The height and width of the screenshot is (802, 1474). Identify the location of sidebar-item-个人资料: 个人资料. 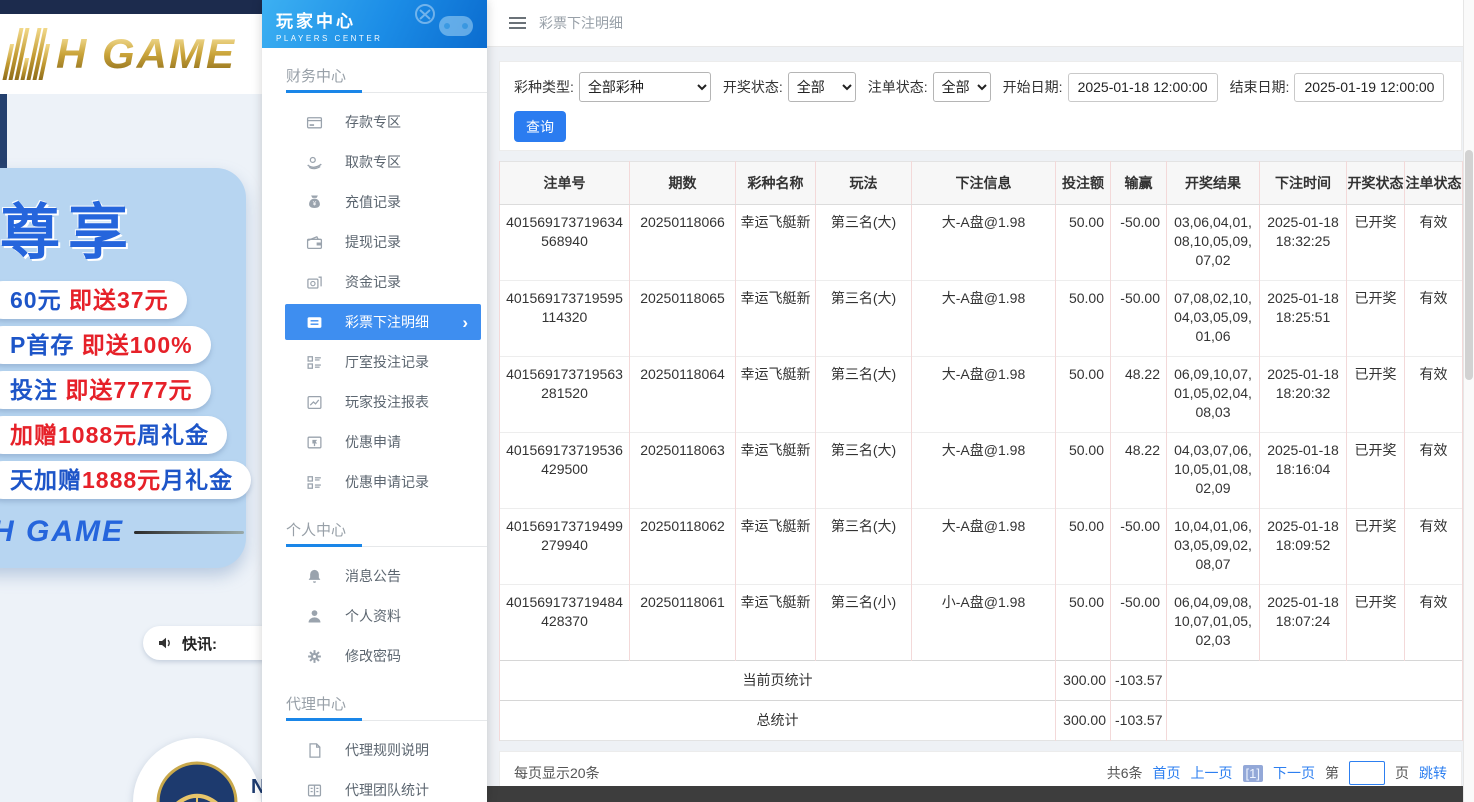
(374, 616).